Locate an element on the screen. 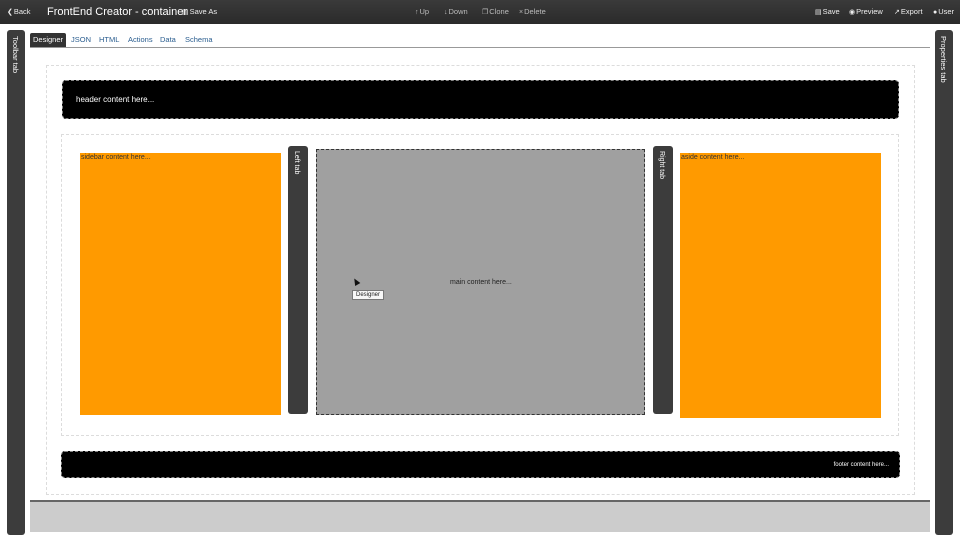  delete-label: Delete is located at coordinates (535, 11).